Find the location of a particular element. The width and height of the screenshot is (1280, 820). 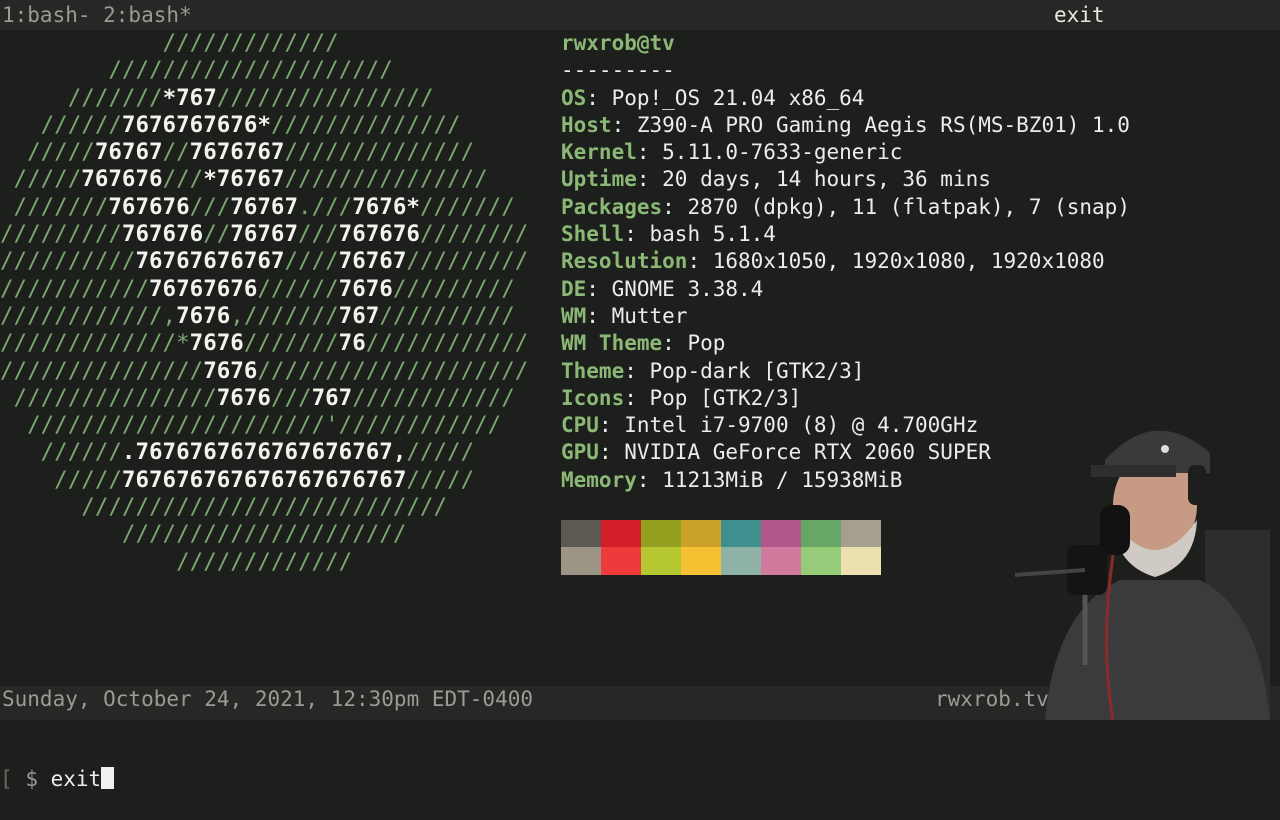

info-row: Uptime: 20 days, 14 hours, 36 mins is located at coordinates (776, 179).